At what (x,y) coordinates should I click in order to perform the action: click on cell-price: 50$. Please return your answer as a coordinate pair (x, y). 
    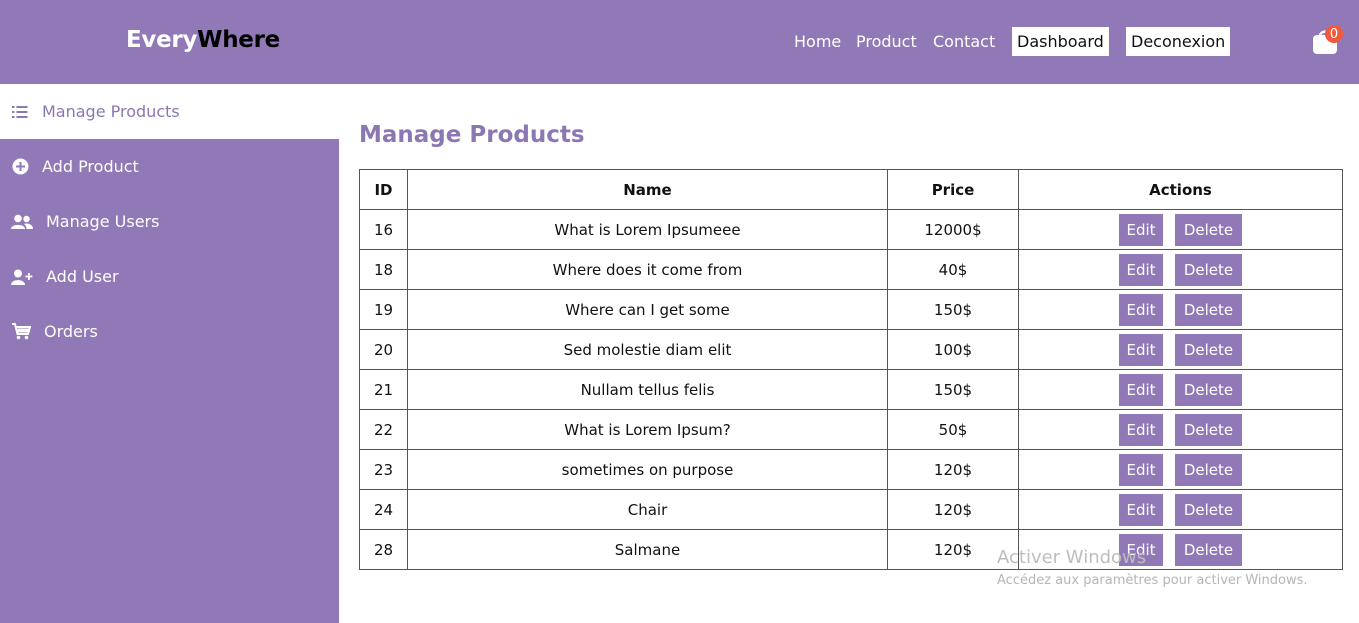
    Looking at the image, I should click on (953, 429).